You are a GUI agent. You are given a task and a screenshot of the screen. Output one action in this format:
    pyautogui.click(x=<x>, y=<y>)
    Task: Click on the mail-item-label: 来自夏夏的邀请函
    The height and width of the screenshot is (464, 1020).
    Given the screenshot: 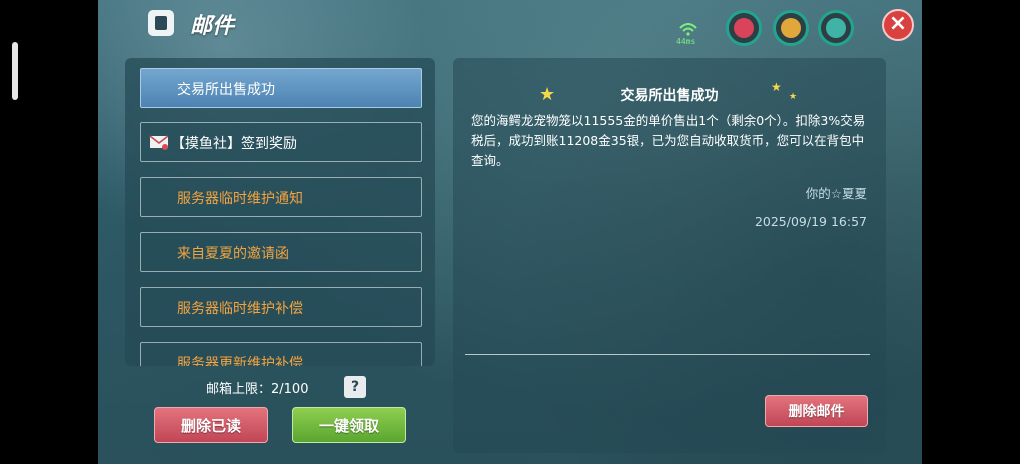 What is the action you would take?
    pyautogui.click(x=233, y=254)
    